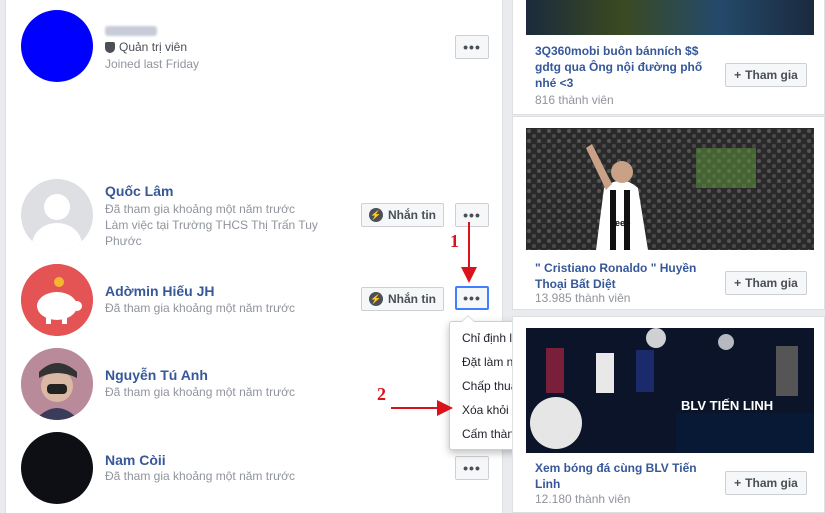 The height and width of the screenshot is (513, 825). What do you see at coordinates (620, 223) in the screenshot?
I see `svg-text: Jeep` at bounding box center [620, 223].